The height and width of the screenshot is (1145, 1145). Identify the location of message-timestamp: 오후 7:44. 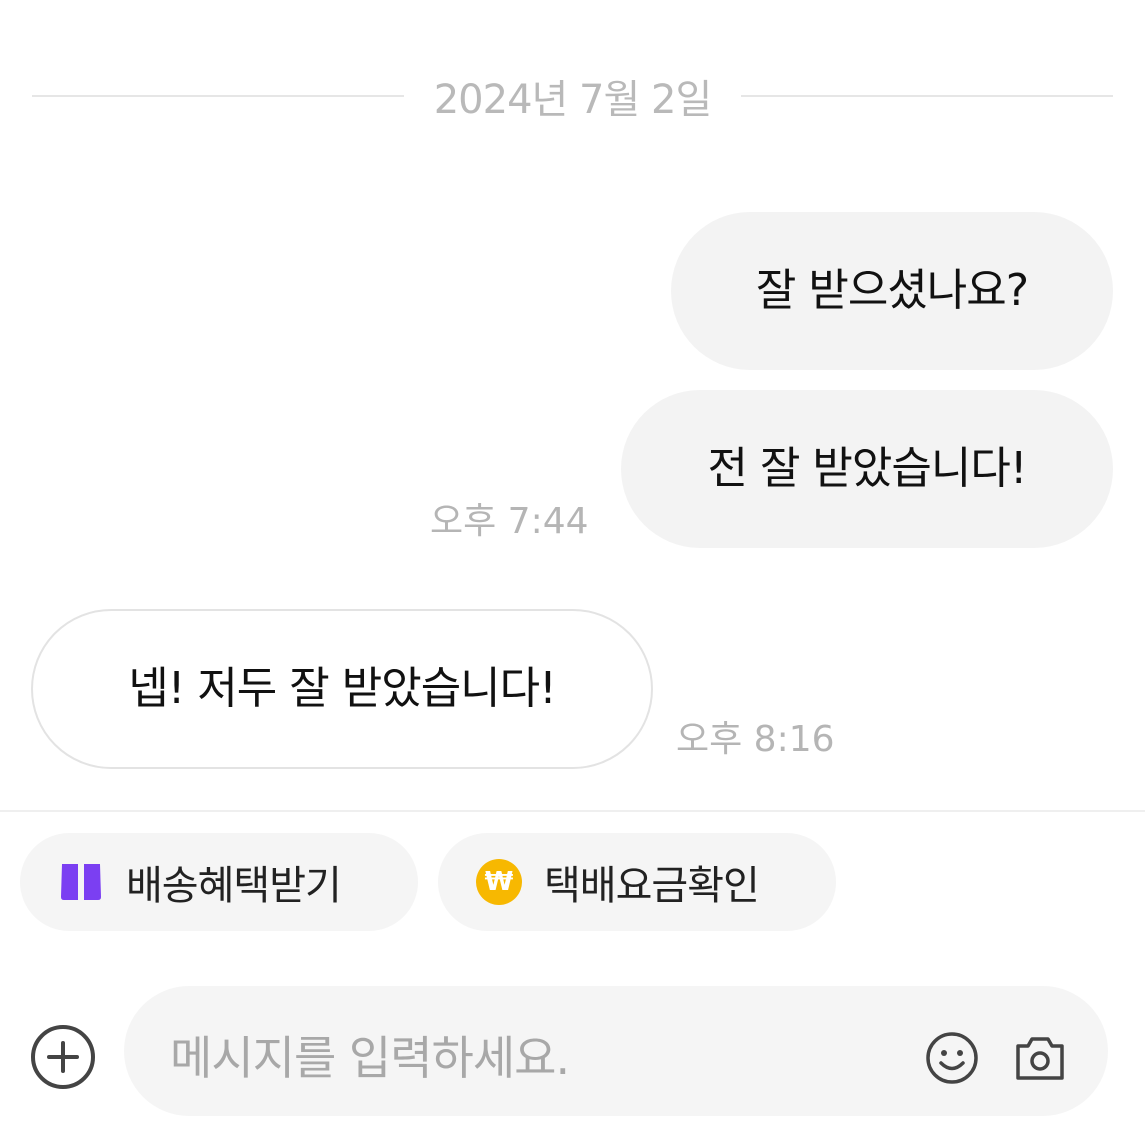
(509, 521).